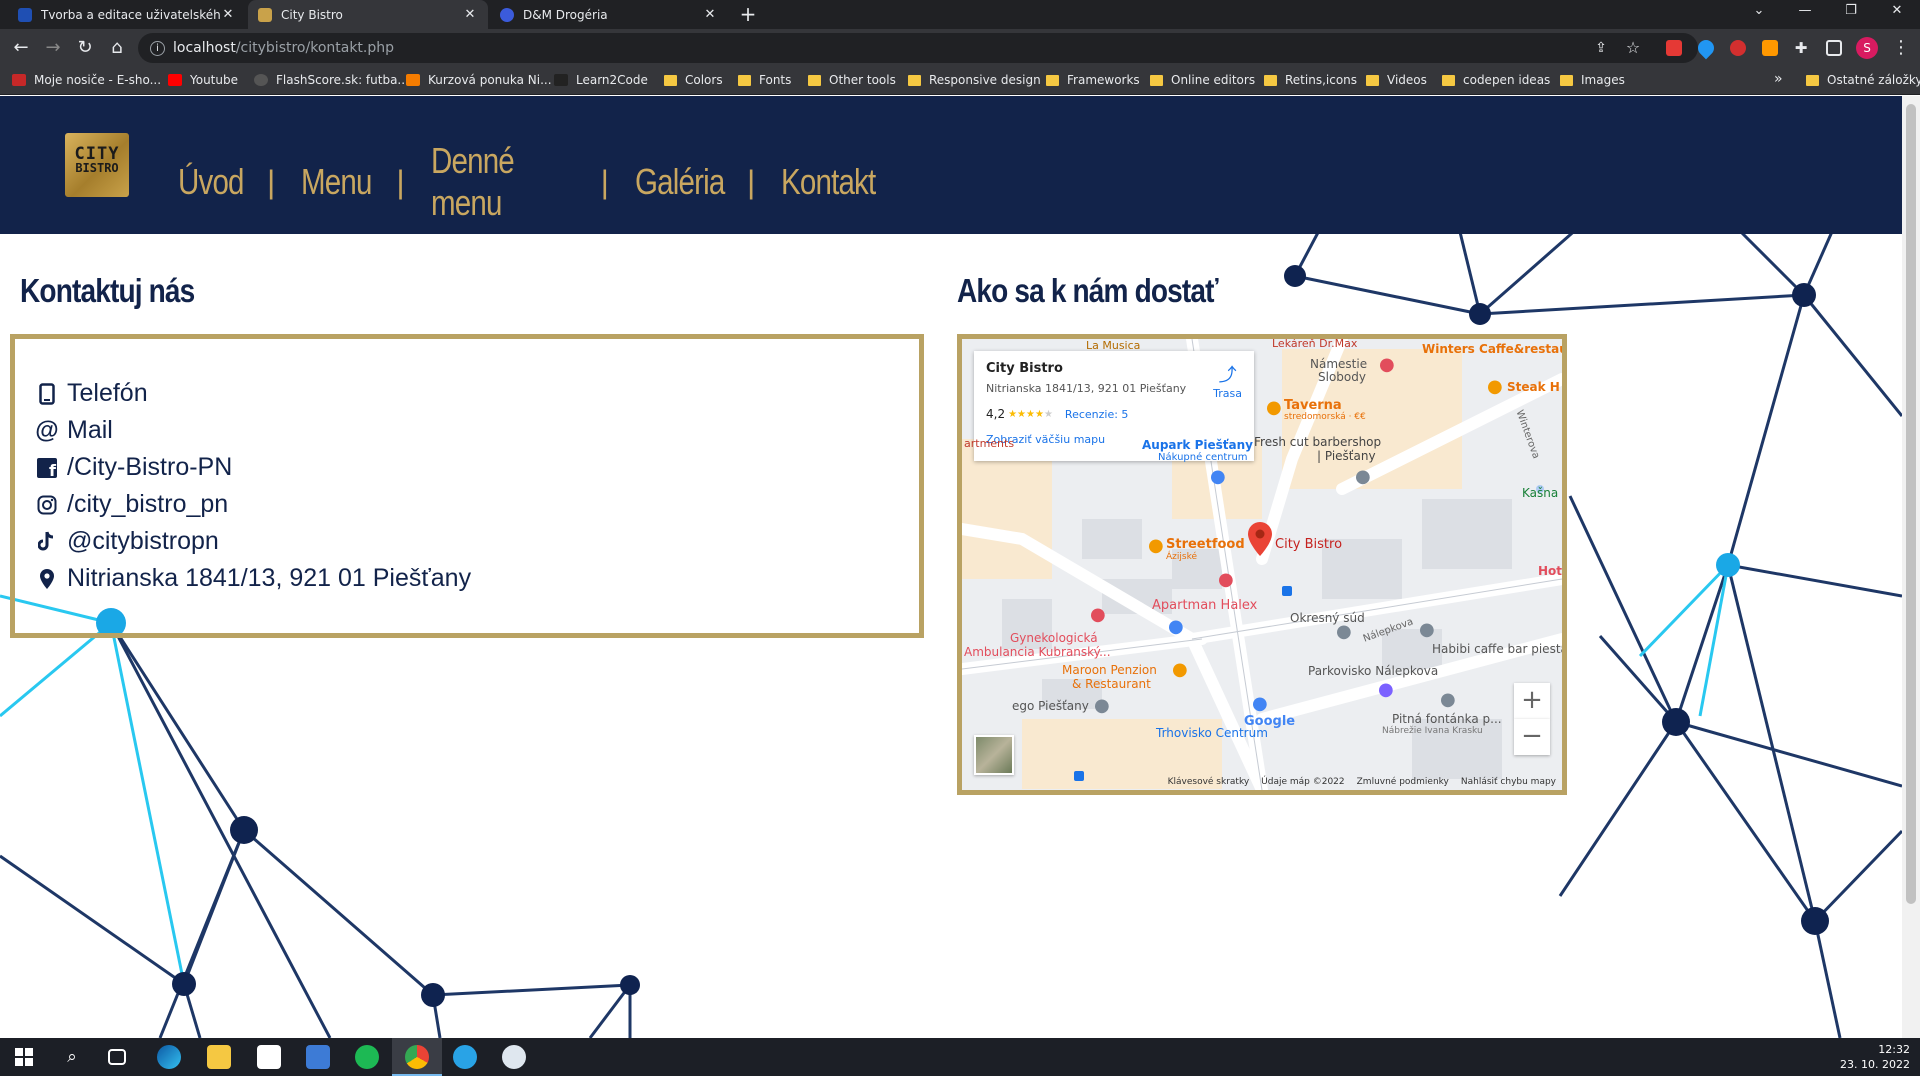 The image size is (1920, 1076). What do you see at coordinates (1897, 10) in the screenshot?
I see `close-window-button: ✕` at bounding box center [1897, 10].